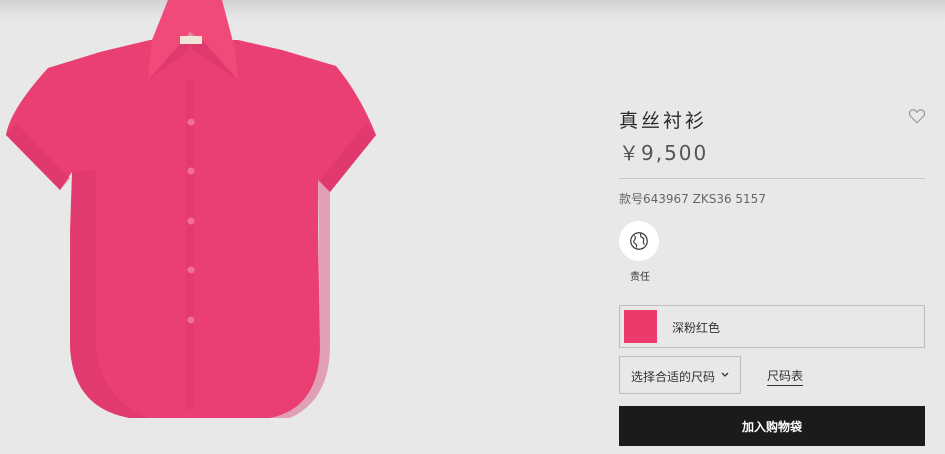 Image resolution: width=945 pixels, height=454 pixels. I want to click on responsibility-label: 责任, so click(640, 277).